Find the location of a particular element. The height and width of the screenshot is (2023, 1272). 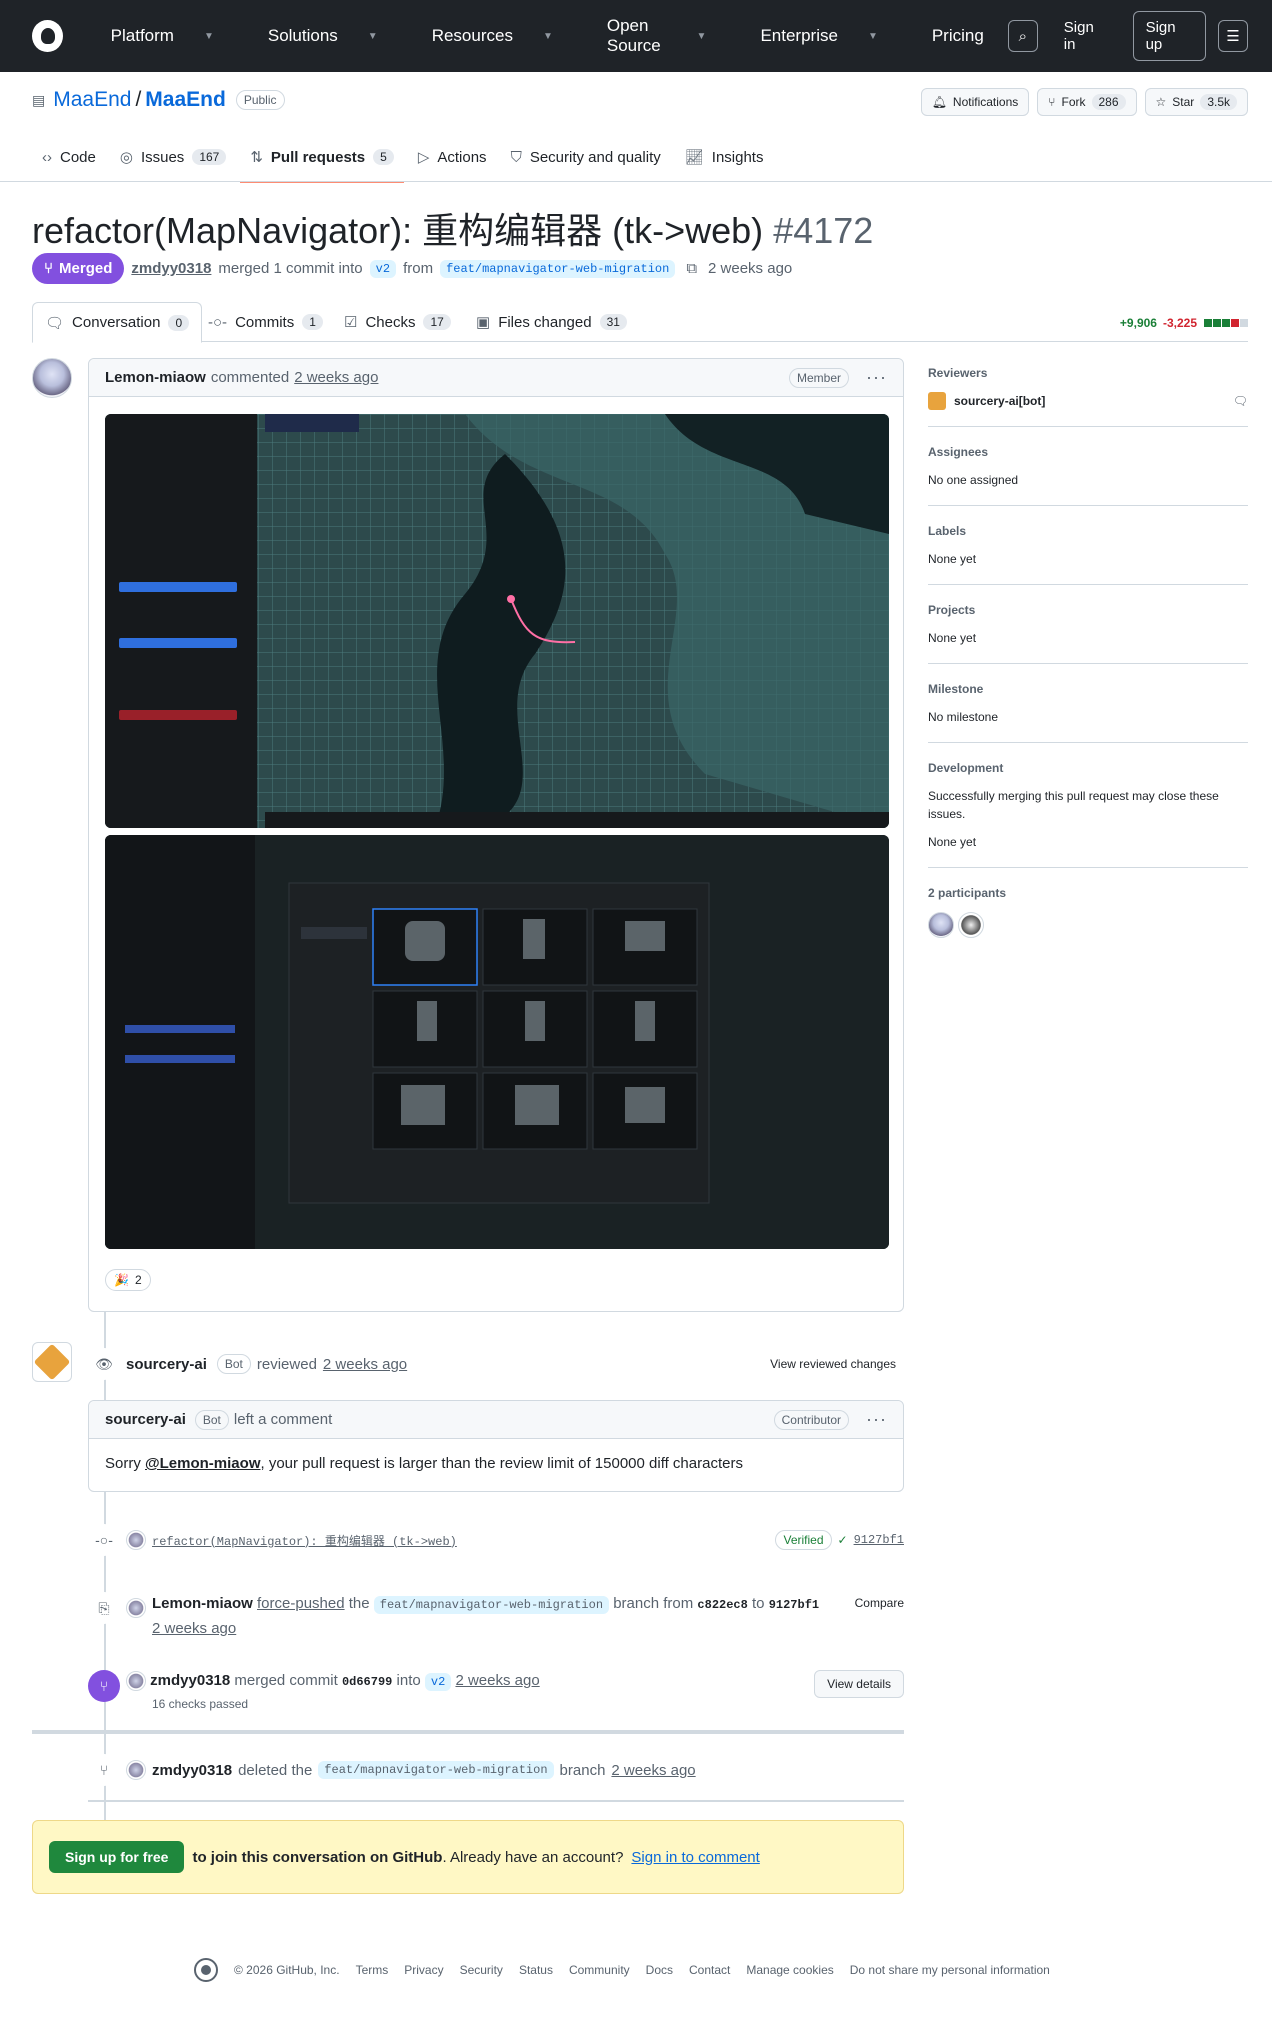

merge-sha: 0d66799 is located at coordinates (367, 1682).